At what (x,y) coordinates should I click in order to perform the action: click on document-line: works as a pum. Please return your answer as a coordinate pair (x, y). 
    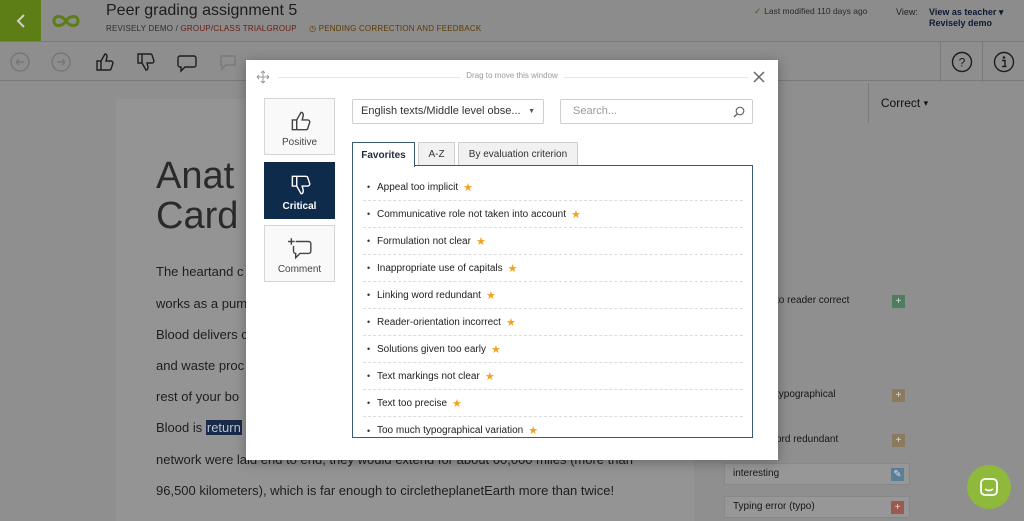
    Looking at the image, I should click on (201, 303).